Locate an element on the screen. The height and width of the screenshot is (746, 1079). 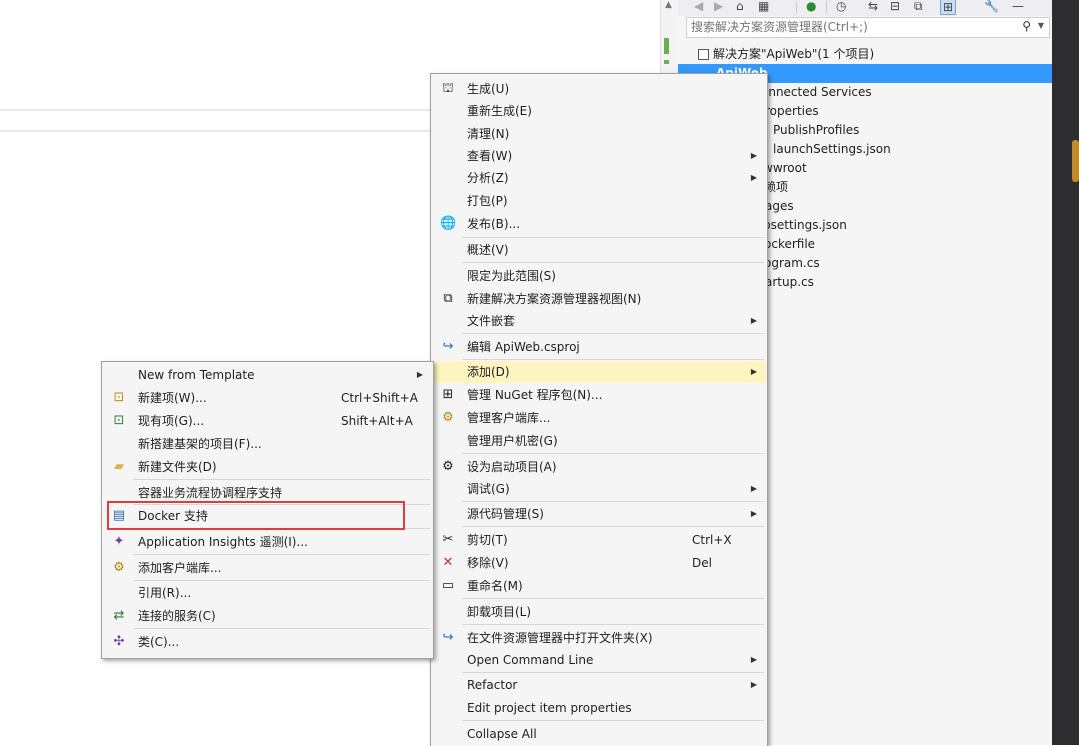
menu-item-edit-csproj: ↪ 编辑 ApiWeb.csproj is located at coordinates (599, 347).